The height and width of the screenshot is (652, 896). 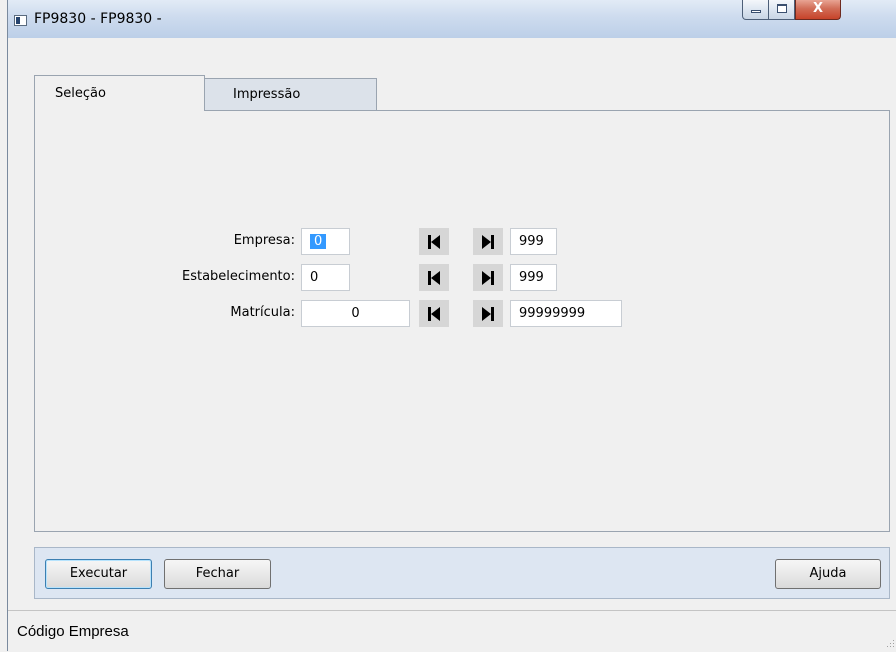 I want to click on close-icon: X, so click(x=818, y=8).